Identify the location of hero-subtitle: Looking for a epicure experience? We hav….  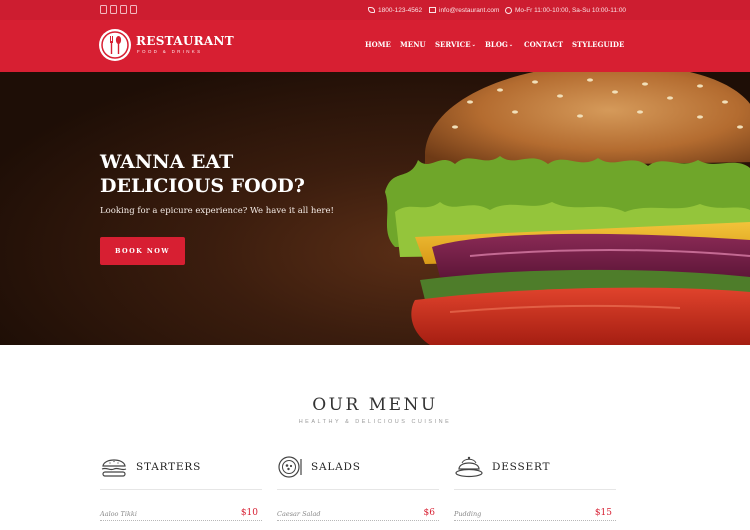
(217, 211).